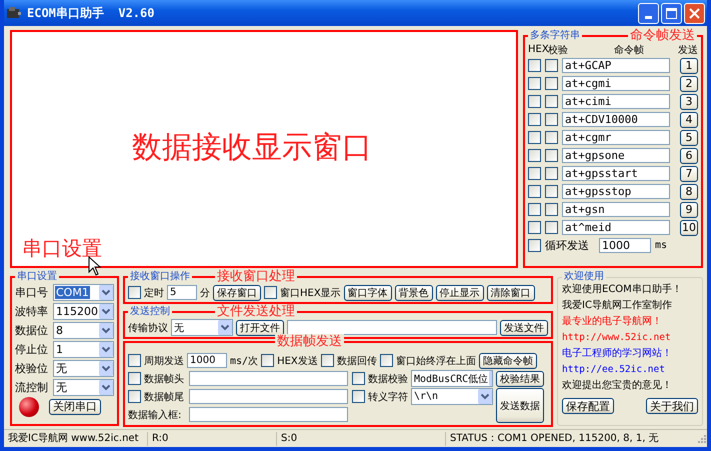  Describe the element at coordinates (616, 65) in the screenshot. I see `command-field: at+GCAP` at that location.